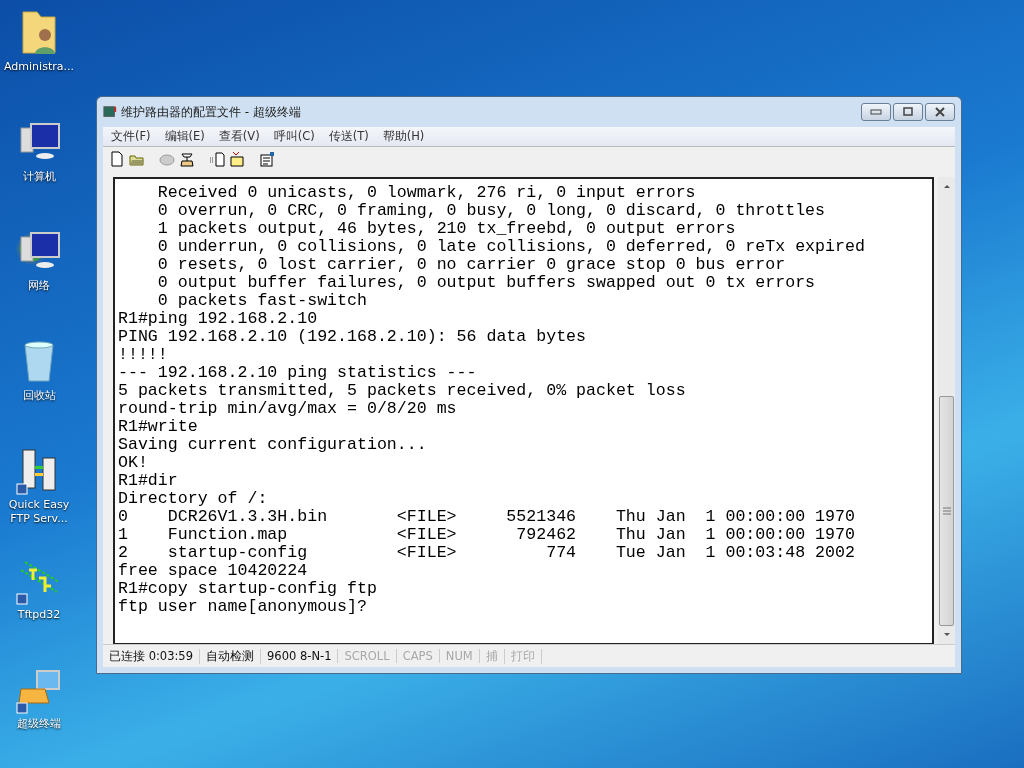  Describe the element at coordinates (298, 373) in the screenshot. I see `terminal-line: --- 192.168.2.10 ping statistics ---` at that location.